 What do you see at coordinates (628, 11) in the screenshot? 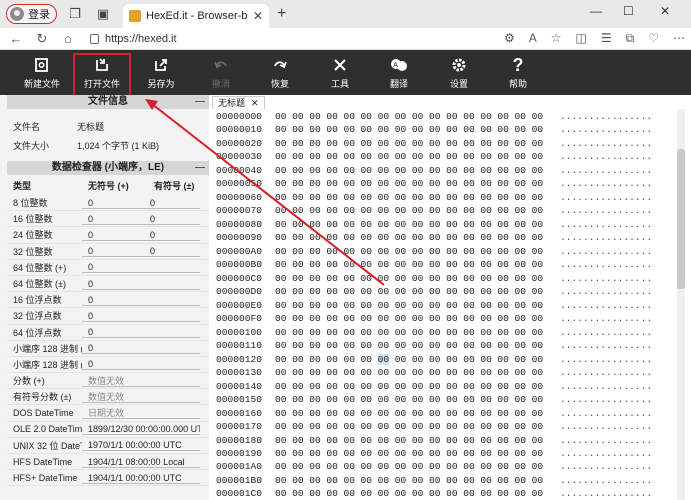
I see `maximize-button: ☐` at bounding box center [628, 11].